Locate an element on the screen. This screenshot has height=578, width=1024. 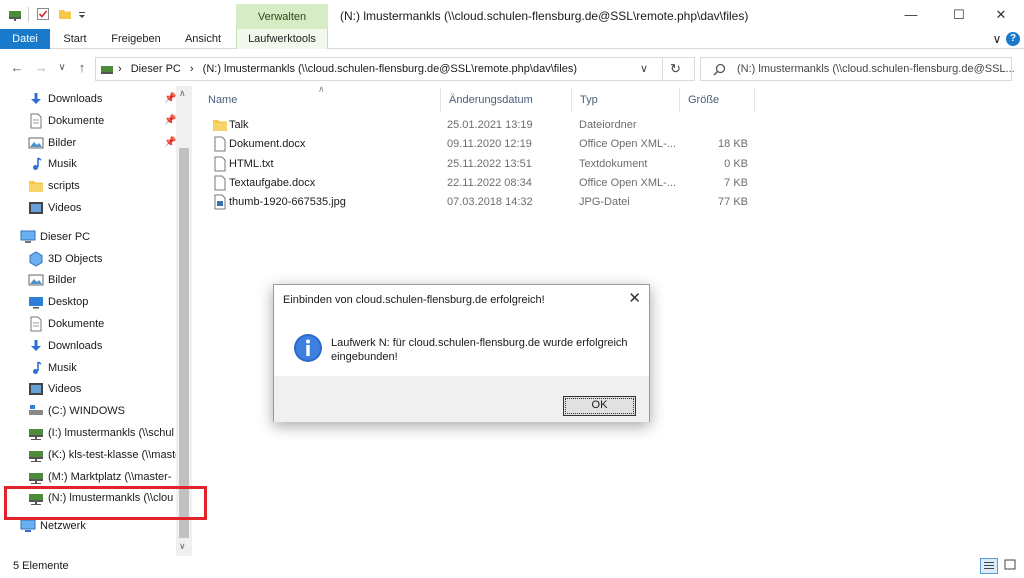
ok-button: OK is located at coordinates (599, 406).